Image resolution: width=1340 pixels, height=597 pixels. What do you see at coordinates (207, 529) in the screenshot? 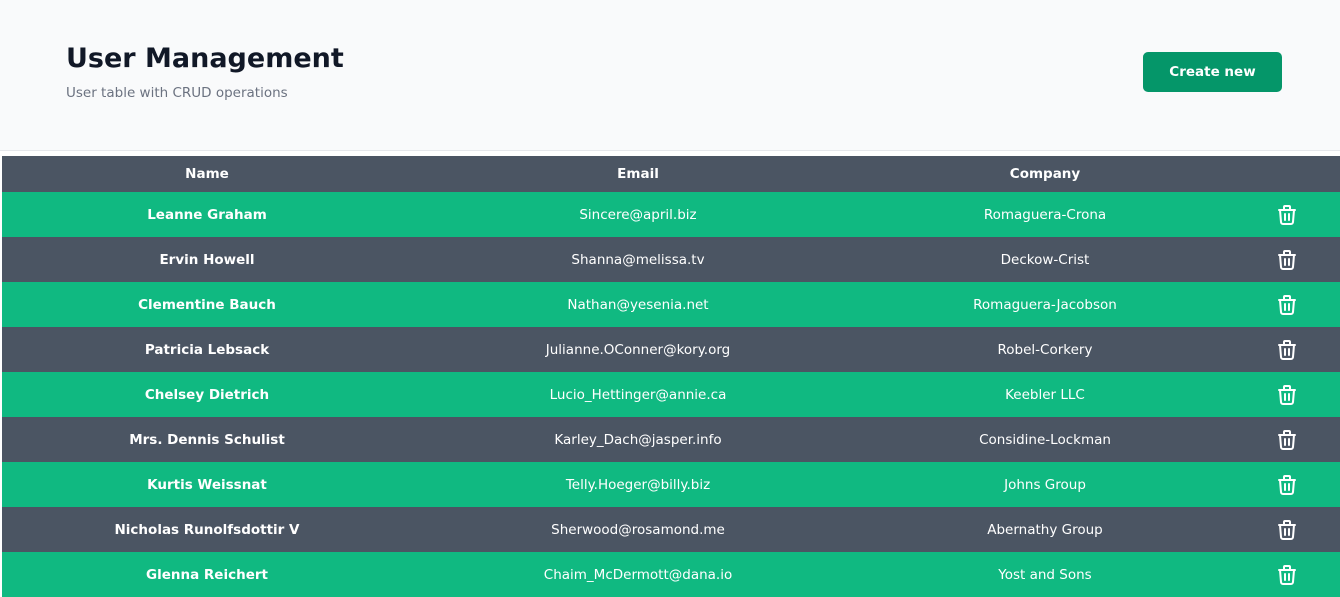
I see `cell-name: Nicholas Runolfsdottir V` at bounding box center [207, 529].